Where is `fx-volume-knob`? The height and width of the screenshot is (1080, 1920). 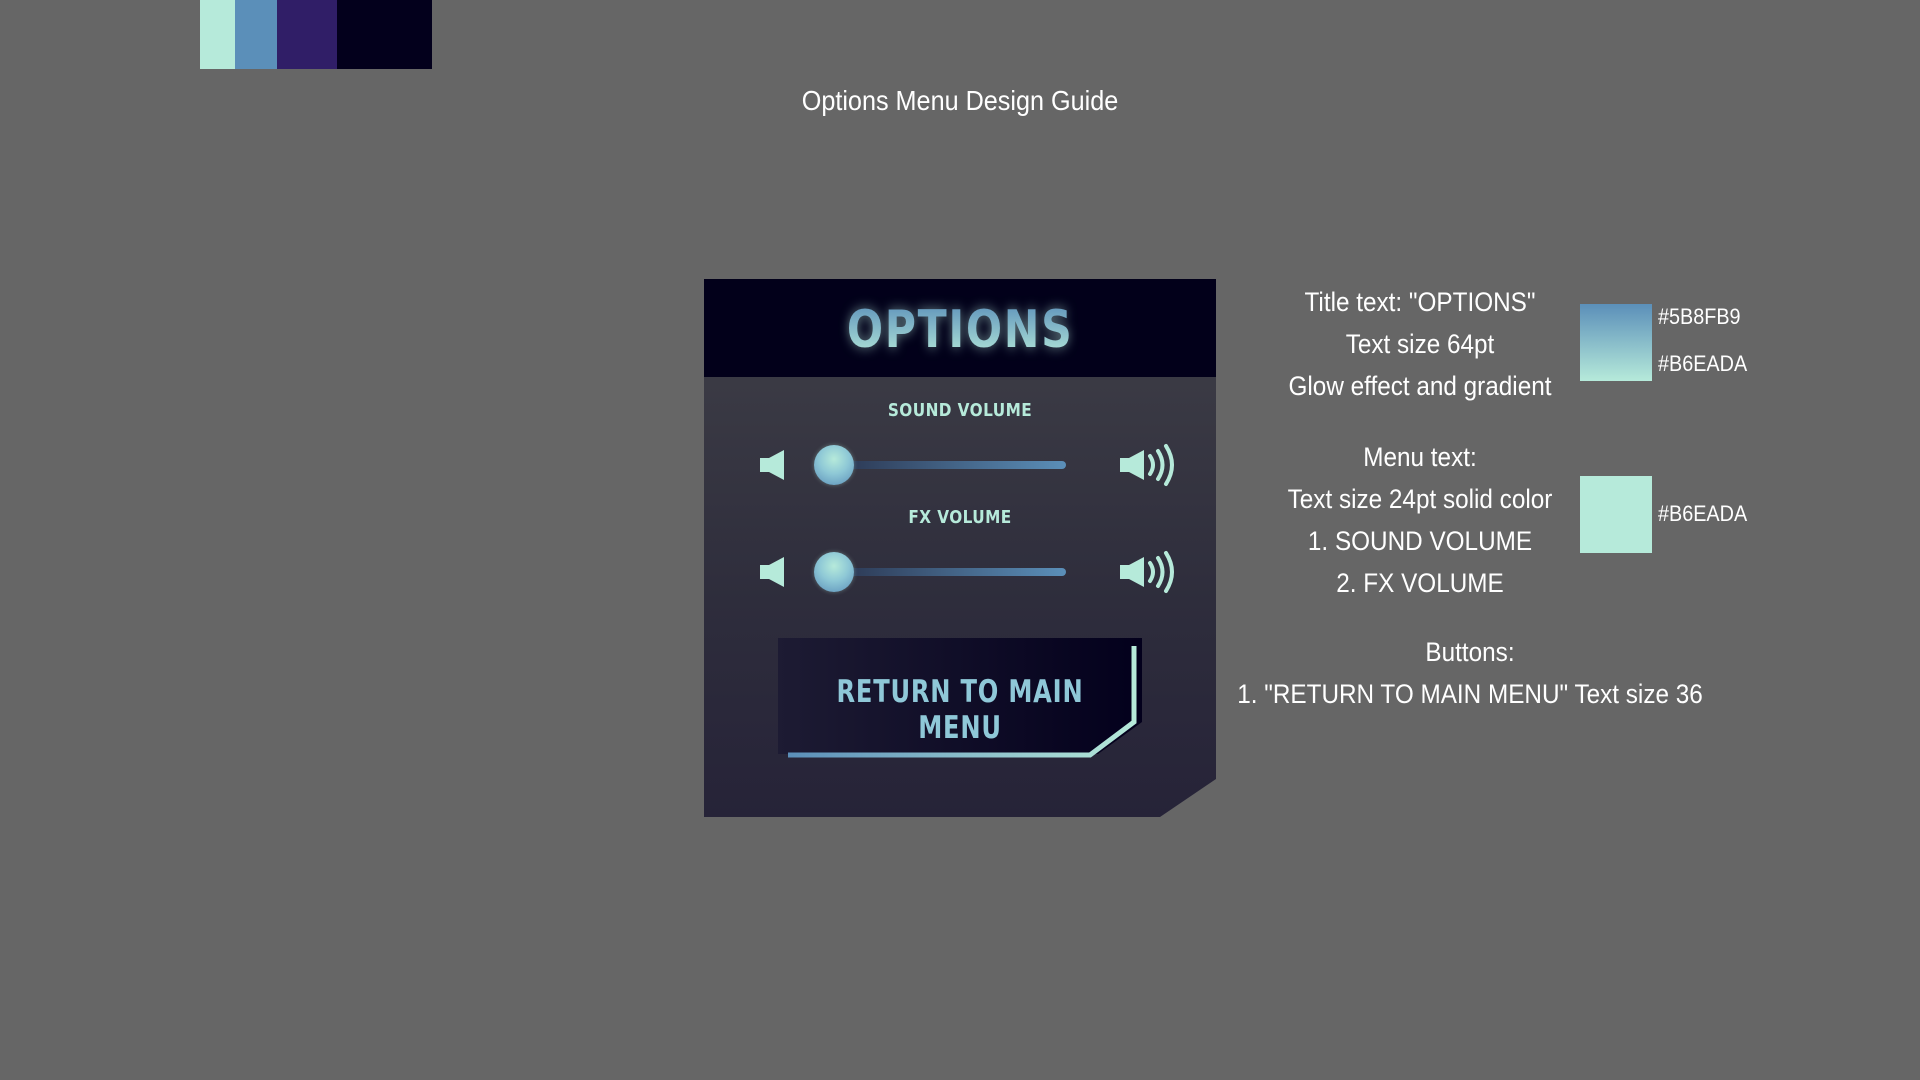
fx-volume-knob is located at coordinates (834, 572).